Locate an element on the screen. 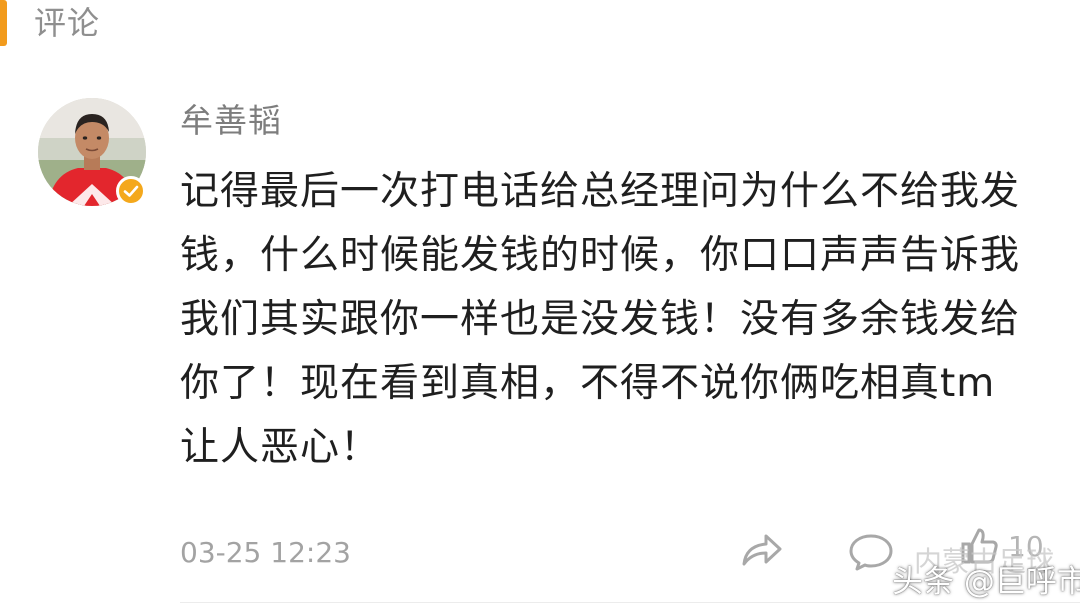 Image resolution: width=1080 pixels, height=609 pixels. comment-bubble-icon is located at coordinates (871, 552).